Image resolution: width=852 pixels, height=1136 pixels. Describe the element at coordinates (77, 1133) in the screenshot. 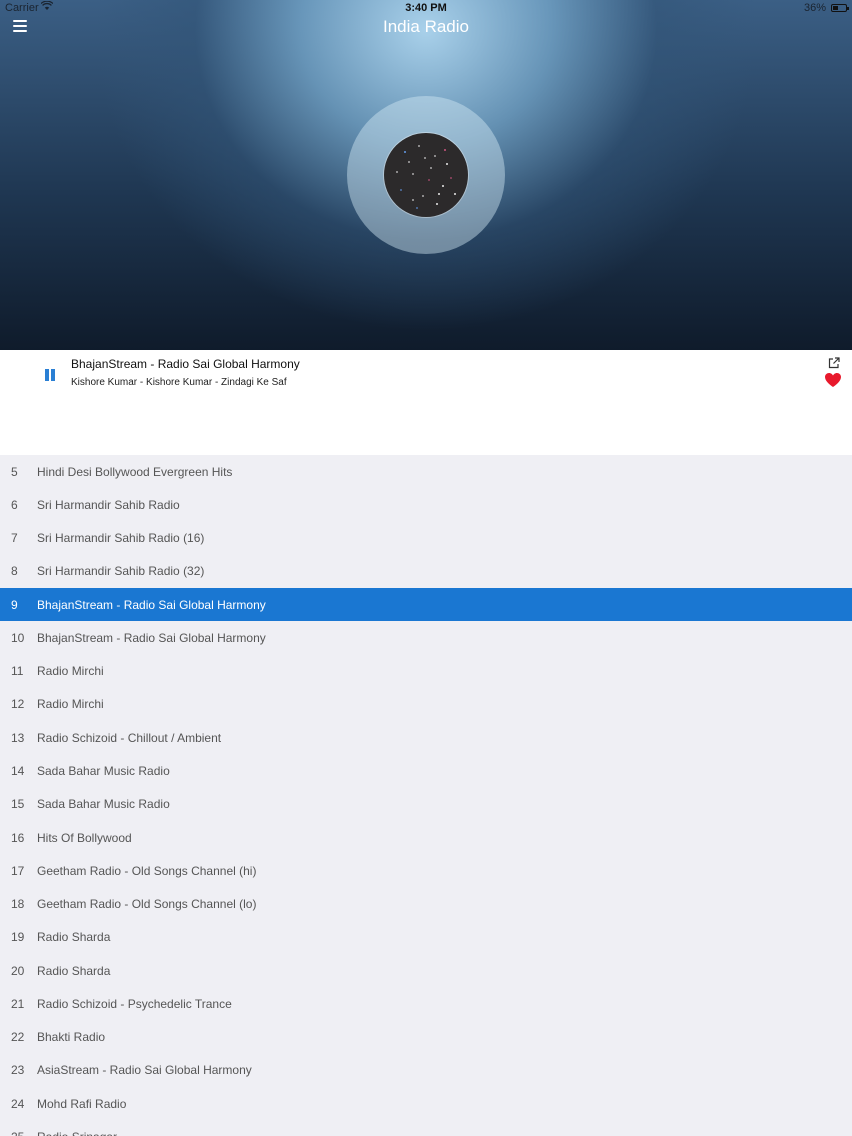

I see `station-name: Radio Srinagar` at that location.